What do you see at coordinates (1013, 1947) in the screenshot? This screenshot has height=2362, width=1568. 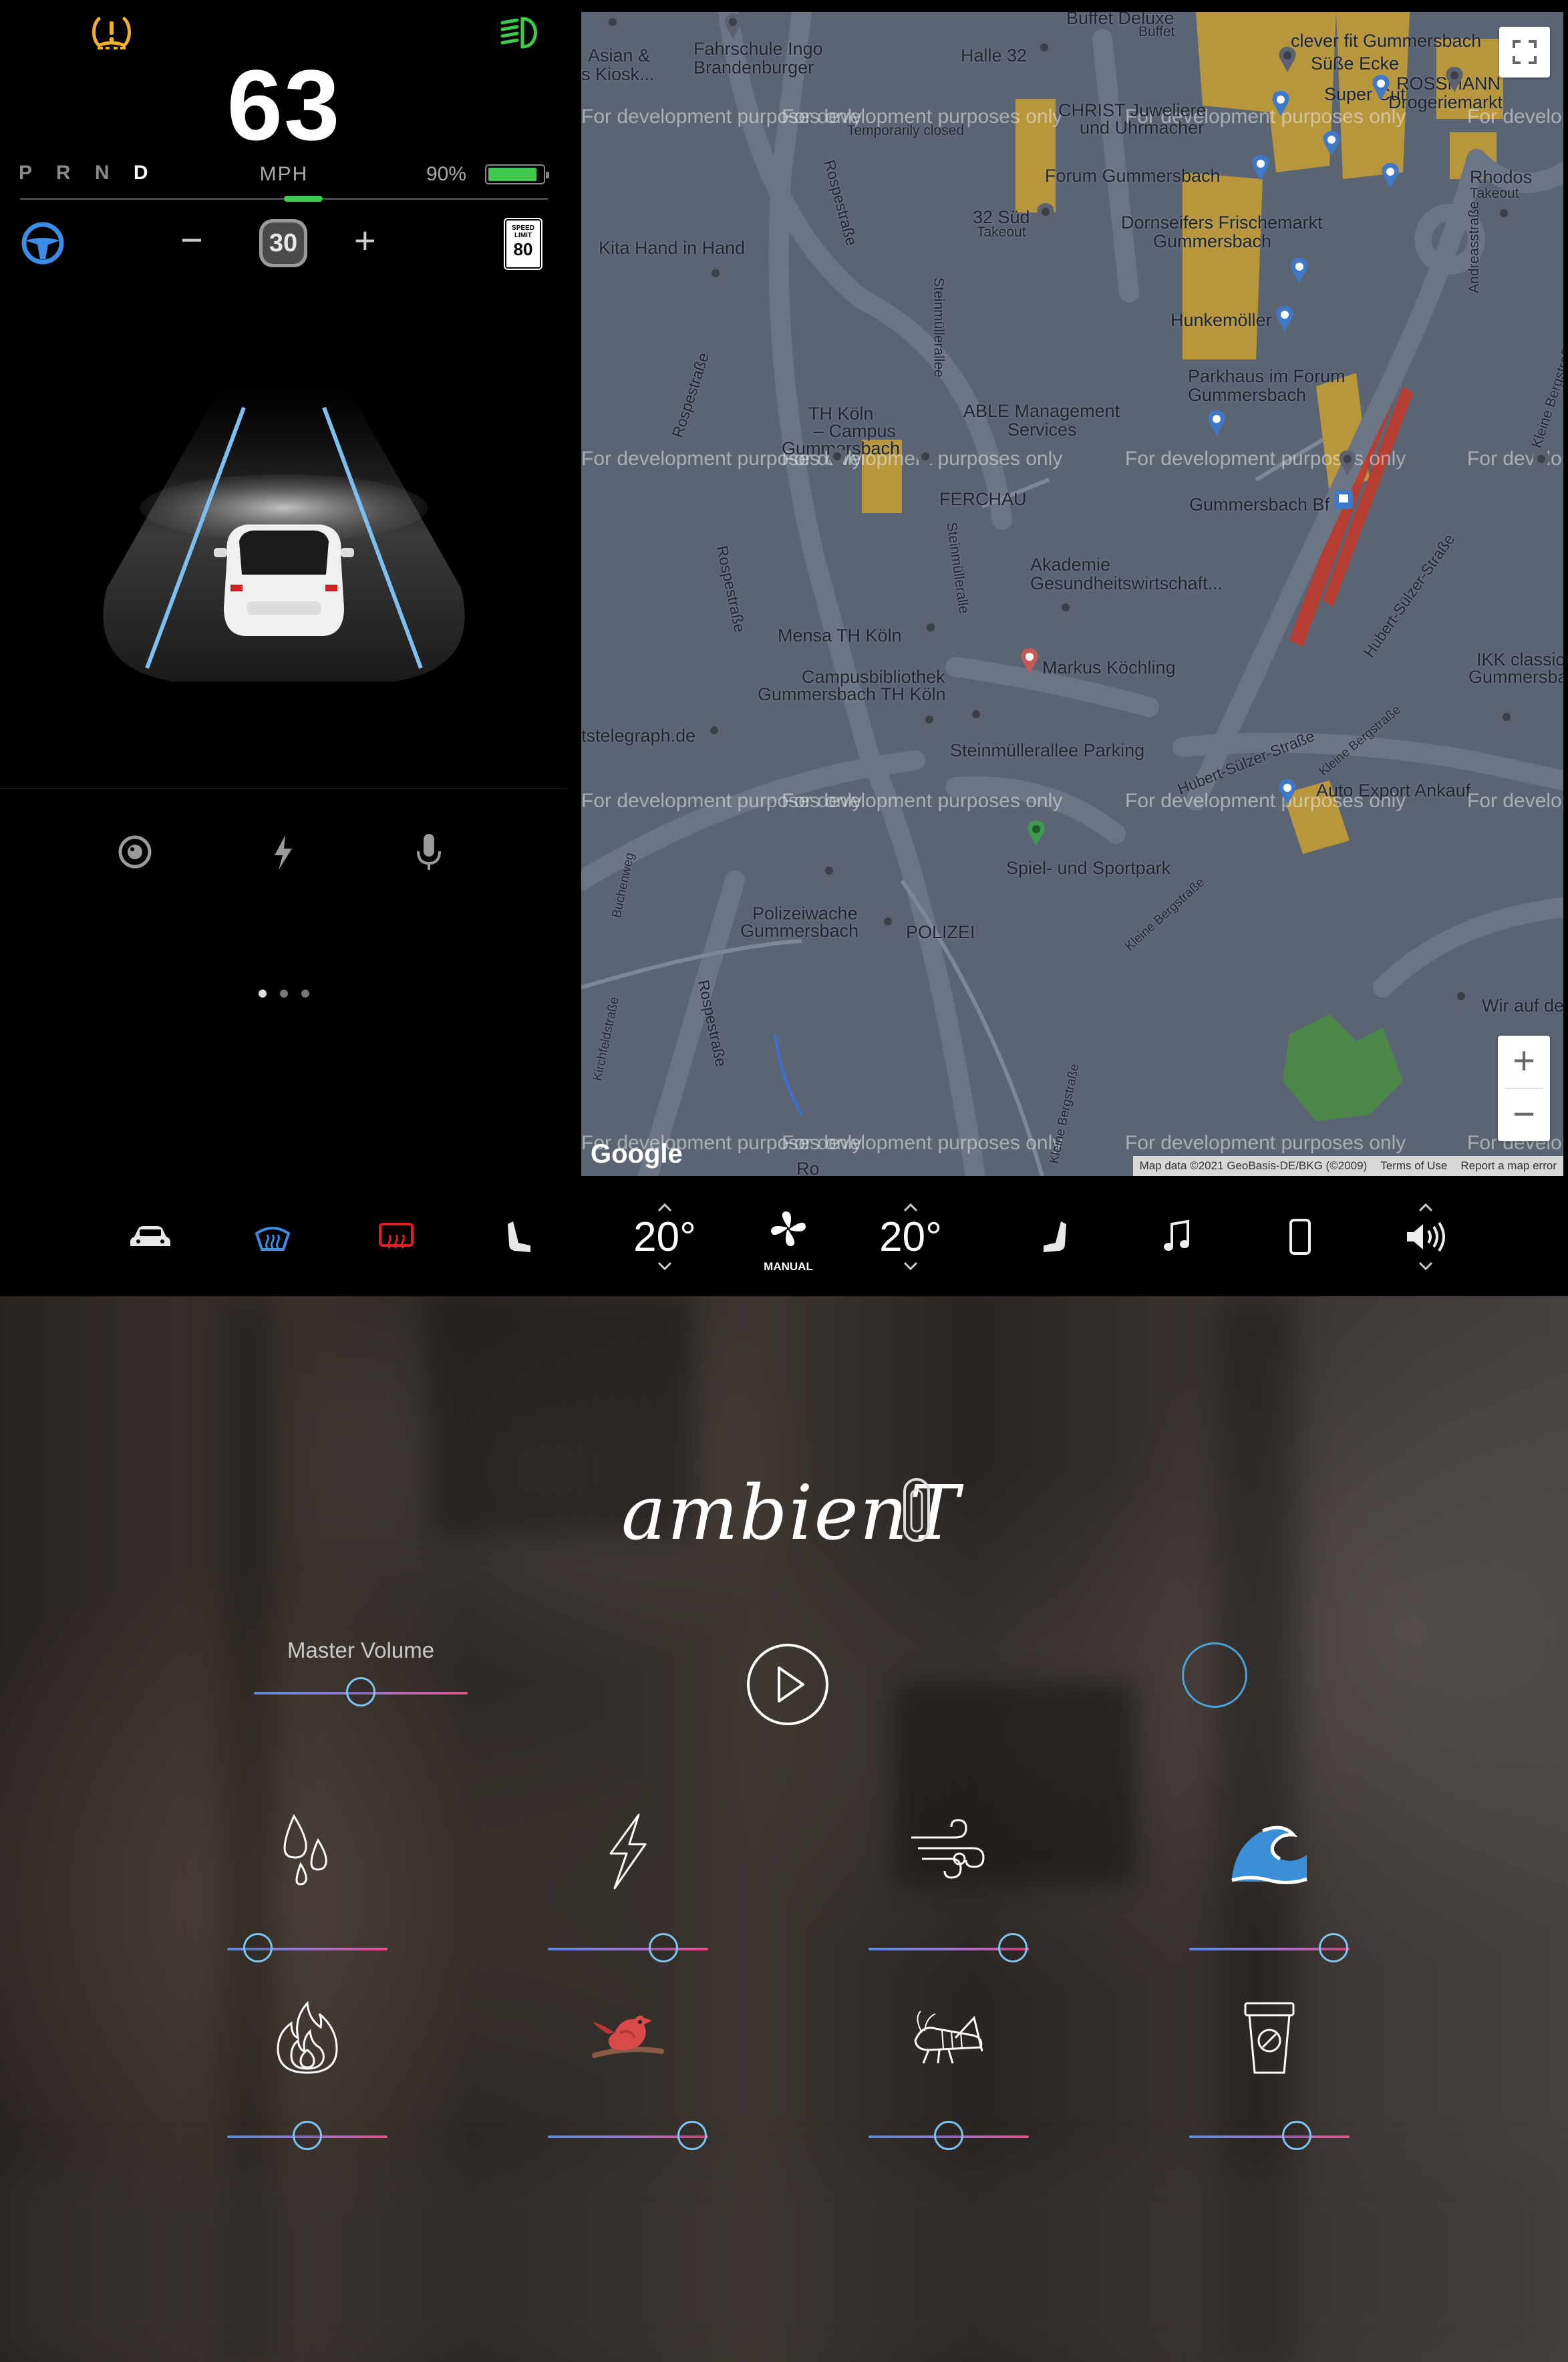 I see `wind-volume-thumb` at bounding box center [1013, 1947].